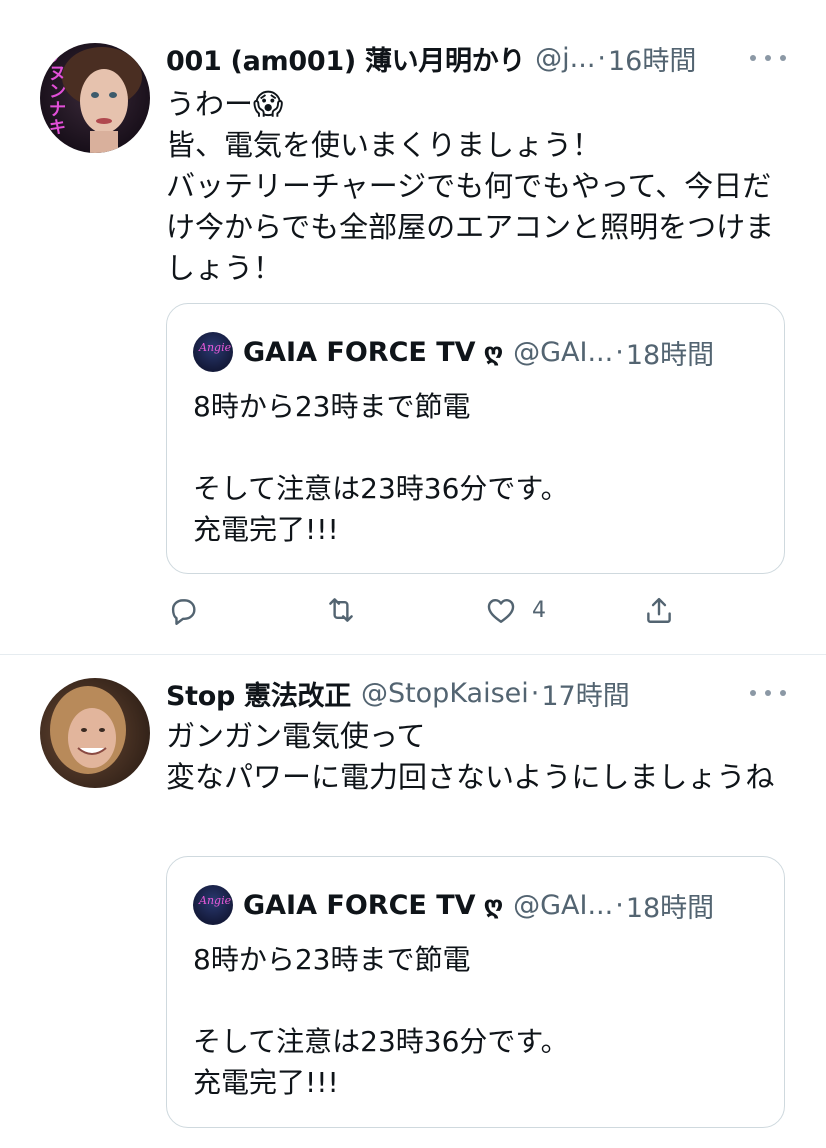  What do you see at coordinates (258, 693) in the screenshot?
I see `display-name: Stop 憲法改正` at bounding box center [258, 693].